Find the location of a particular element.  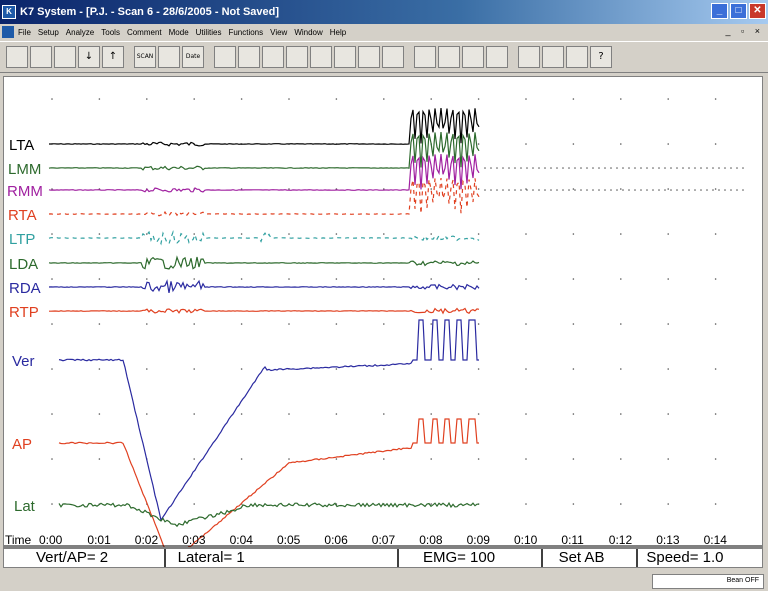

trace-label-ap: AP is located at coordinates (22, 444).